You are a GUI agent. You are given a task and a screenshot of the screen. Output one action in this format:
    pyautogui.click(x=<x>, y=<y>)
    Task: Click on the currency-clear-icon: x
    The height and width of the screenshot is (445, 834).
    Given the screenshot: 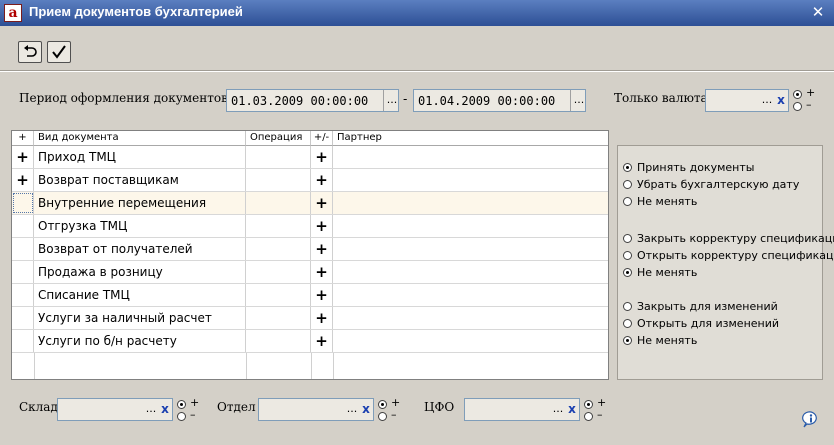 What is the action you would take?
    pyautogui.click(x=781, y=100)
    